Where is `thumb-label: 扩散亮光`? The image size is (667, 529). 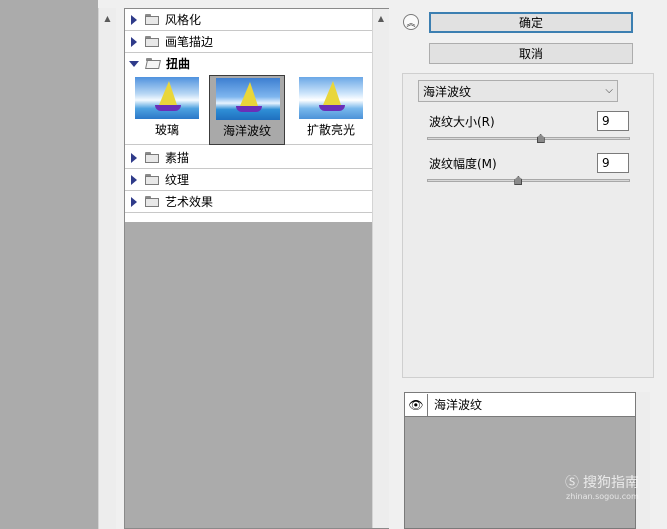 thumb-label: 扩散亮光 is located at coordinates (330, 130).